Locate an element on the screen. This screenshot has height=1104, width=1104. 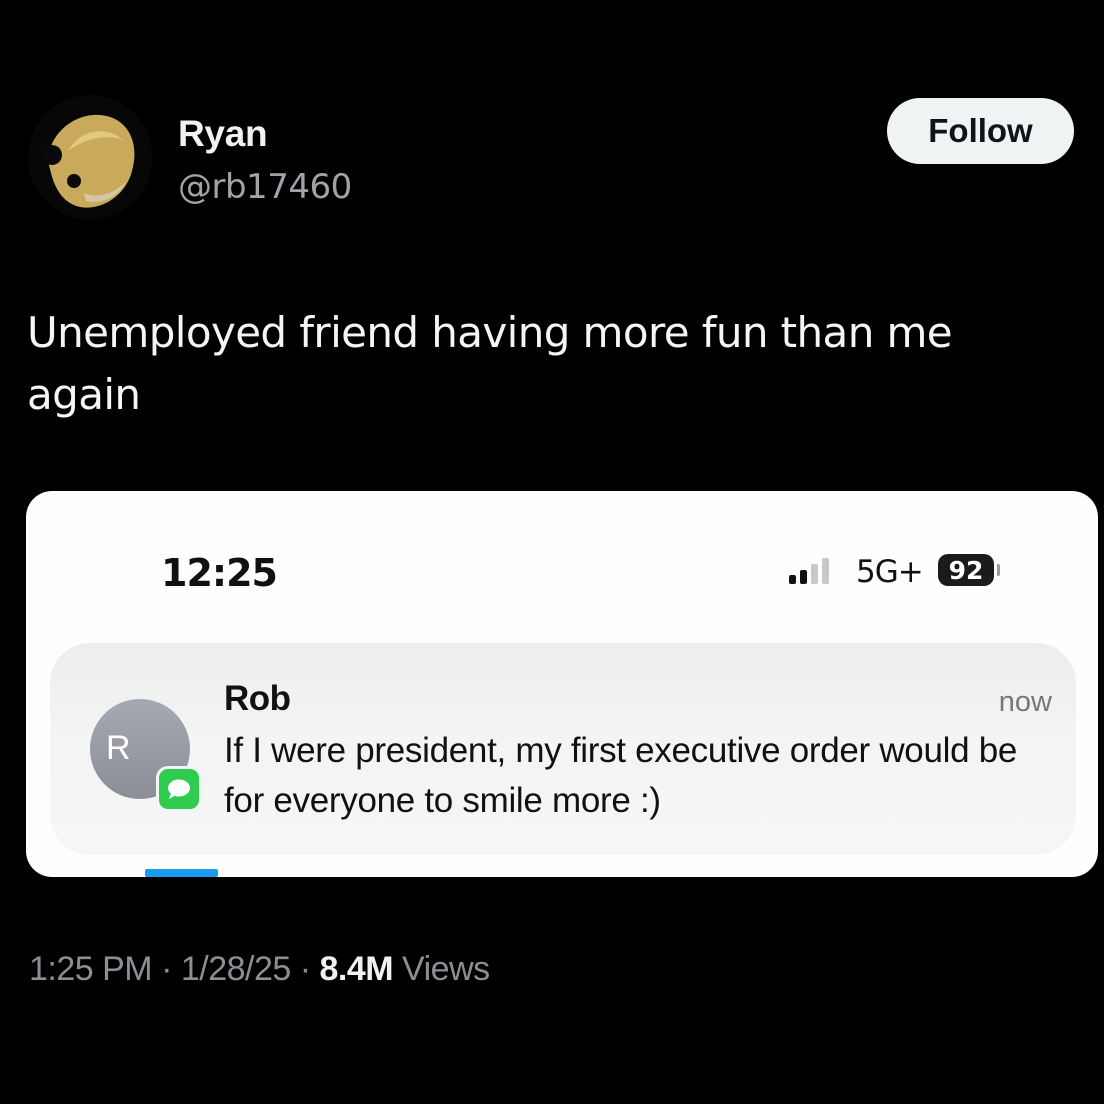
author-name: Ryan is located at coordinates (223, 134).